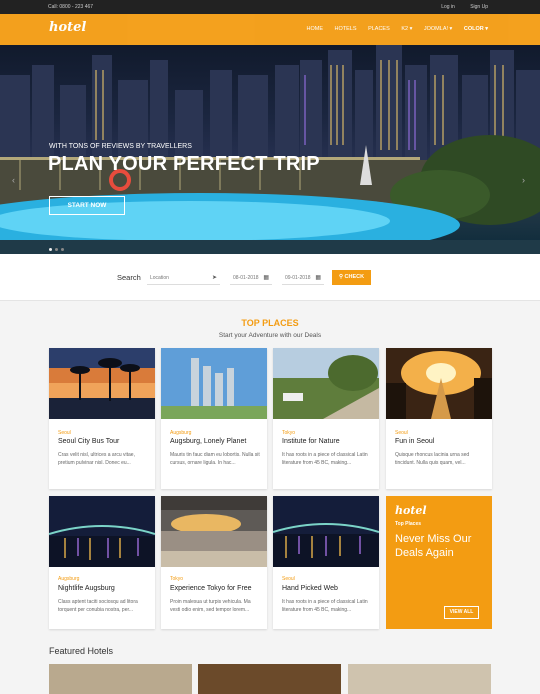 The height and width of the screenshot is (694, 540). What do you see at coordinates (408, 524) in the screenshot?
I see `promo-tag: Top Places` at bounding box center [408, 524].